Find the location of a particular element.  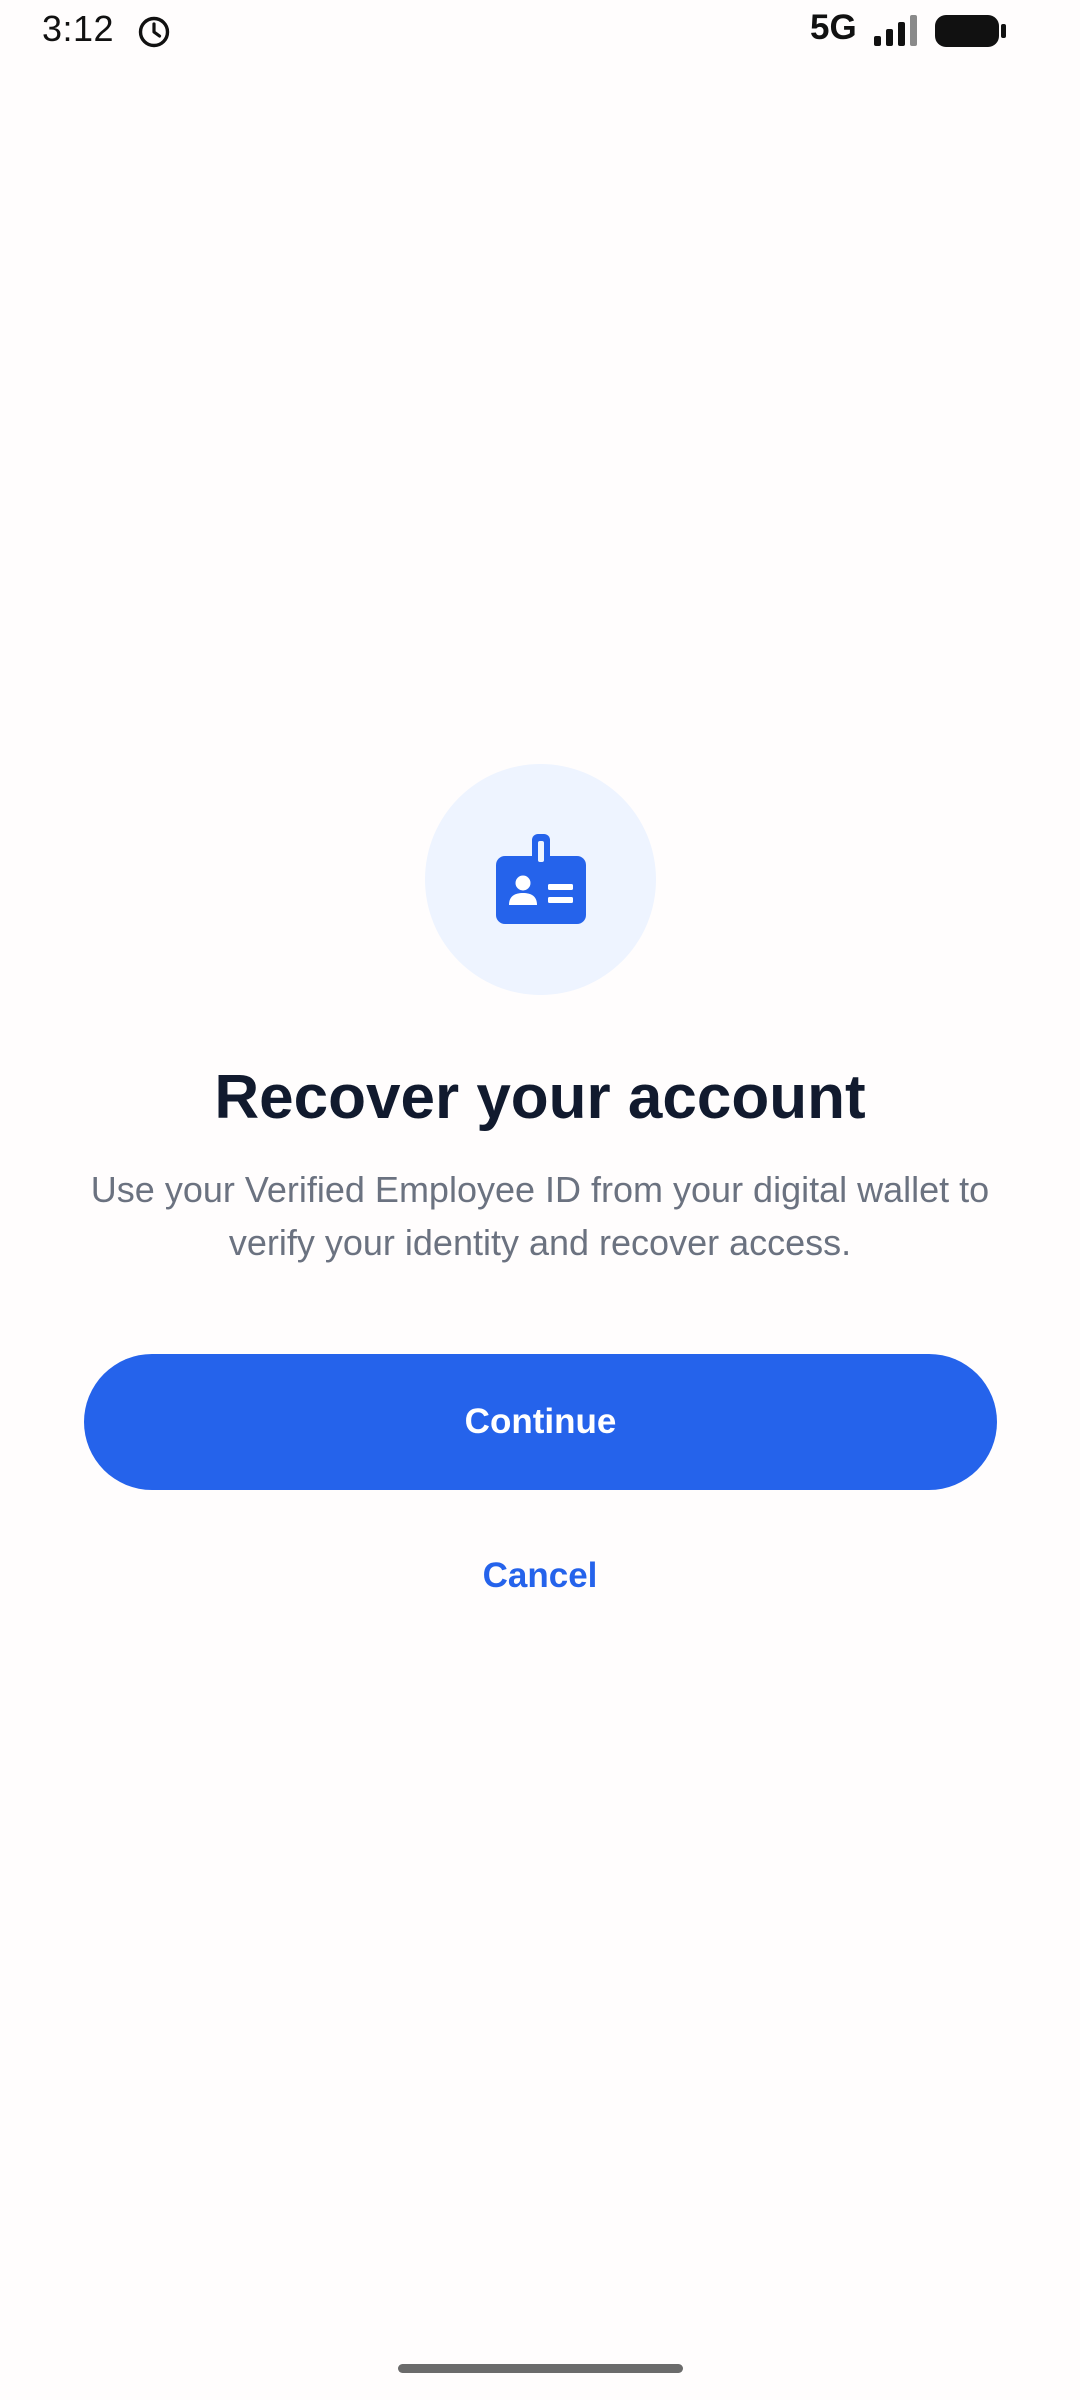

status-bar: 3:12 5G is located at coordinates (540, 31).